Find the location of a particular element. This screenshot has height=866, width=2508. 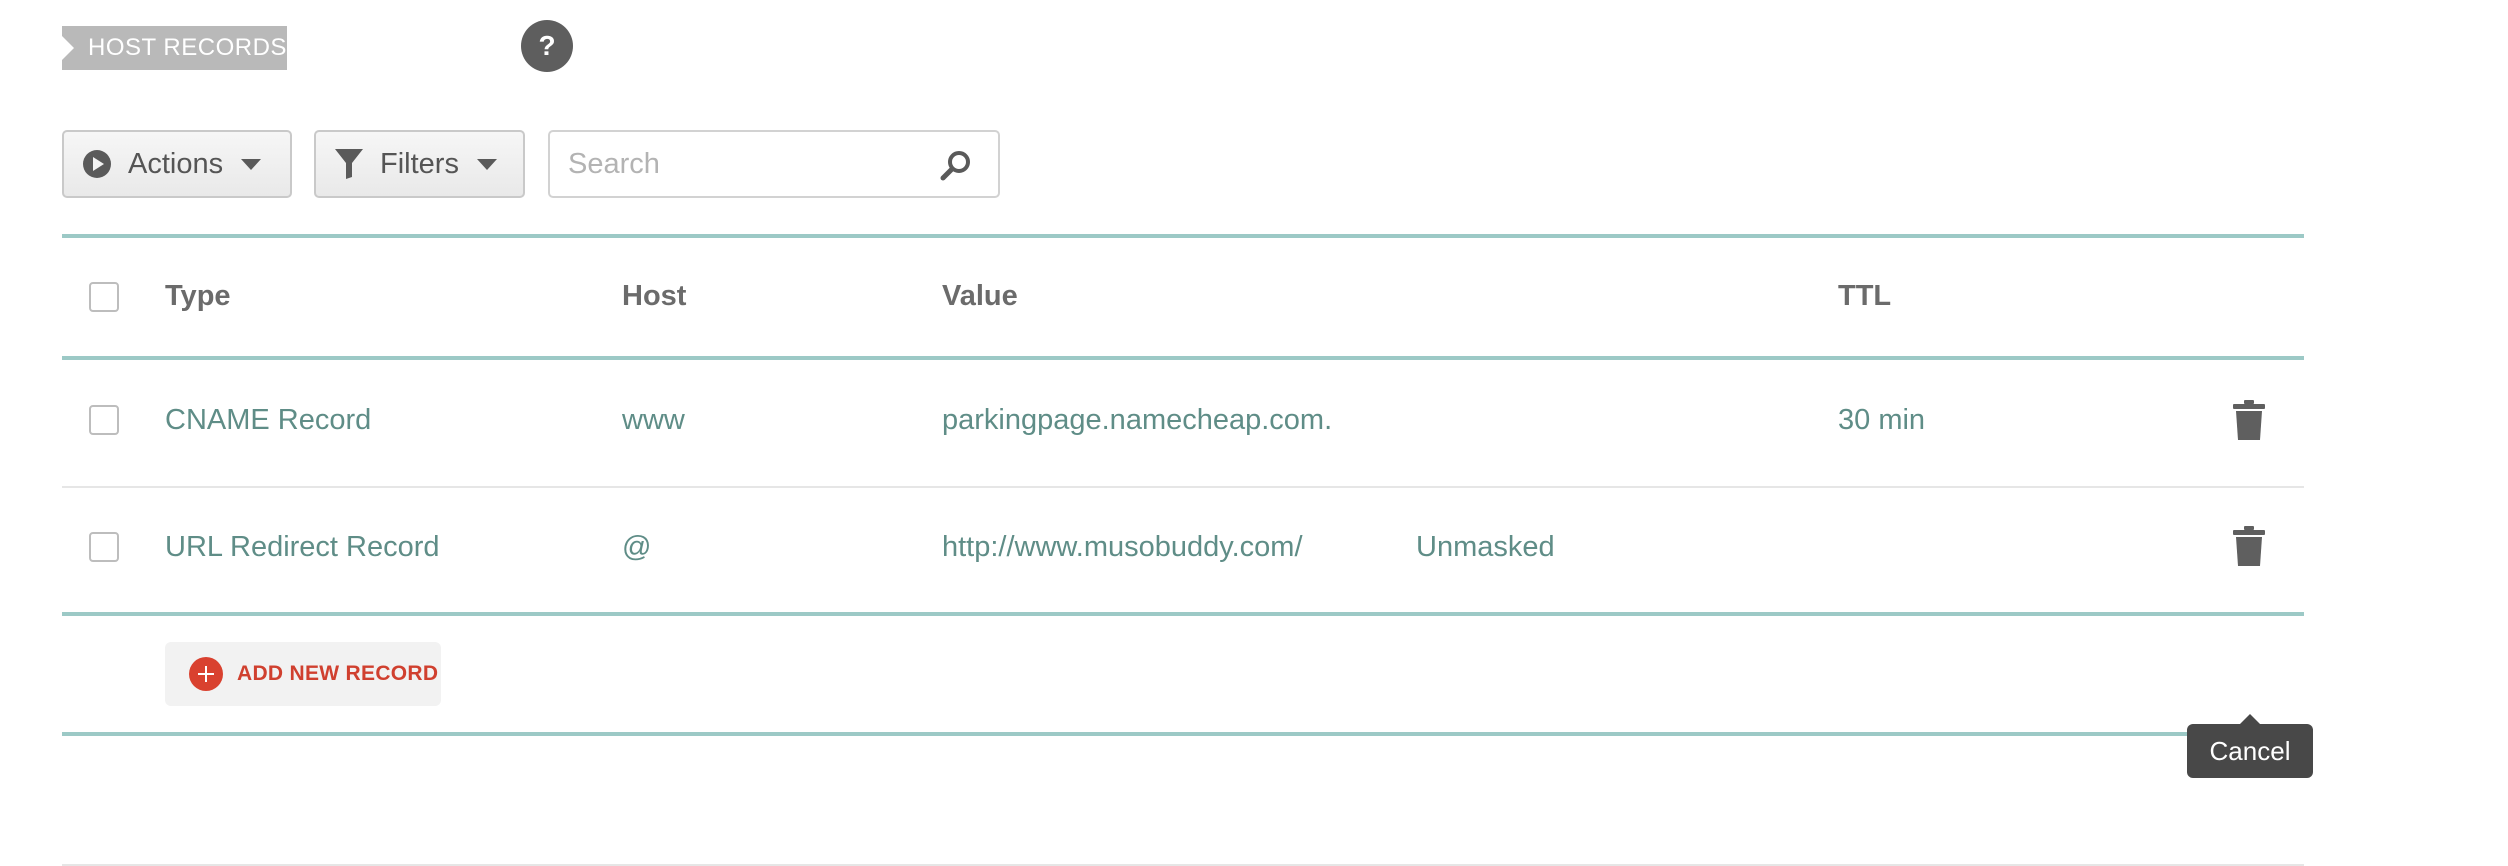

cancel-tooltip: Cancel is located at coordinates (2250, 746).